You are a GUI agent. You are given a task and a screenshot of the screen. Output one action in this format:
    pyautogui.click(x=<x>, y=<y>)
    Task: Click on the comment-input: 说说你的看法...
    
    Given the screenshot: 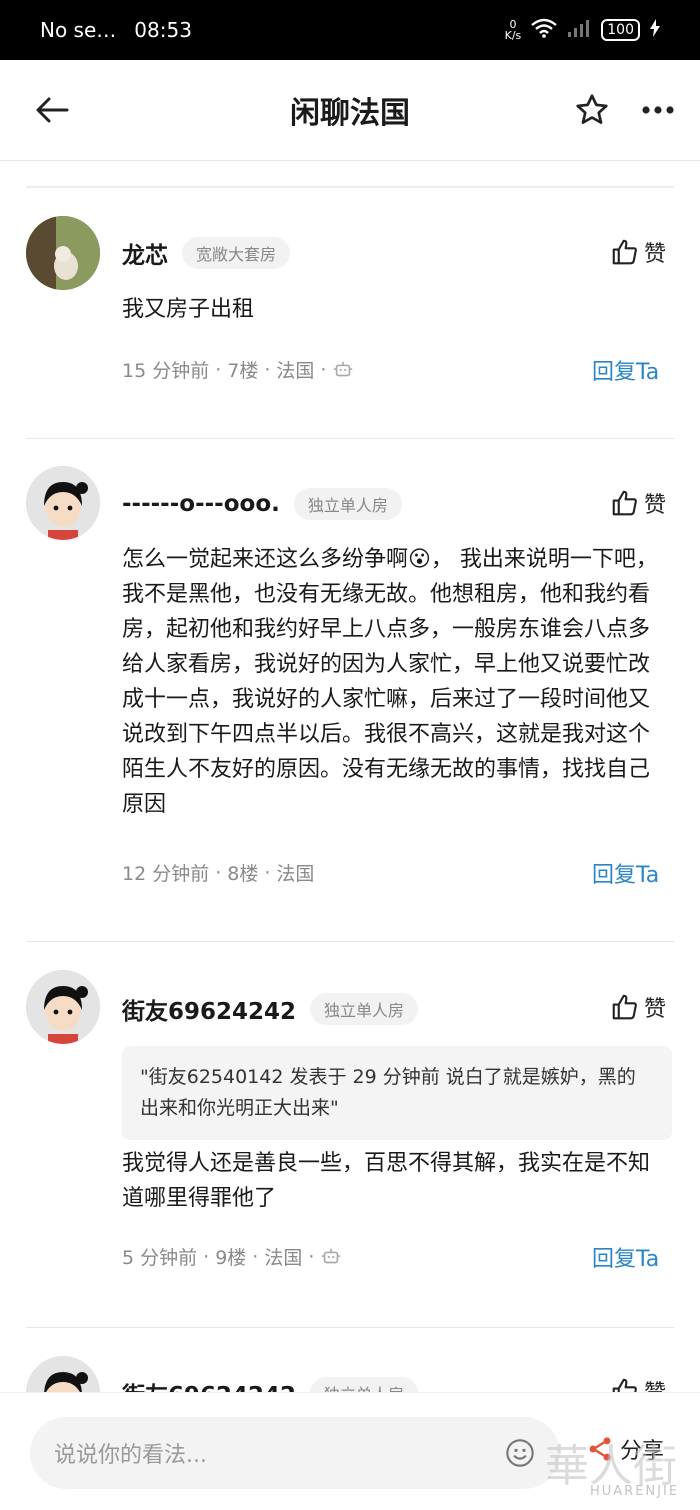 What is the action you would take?
    pyautogui.click(x=295, y=1453)
    